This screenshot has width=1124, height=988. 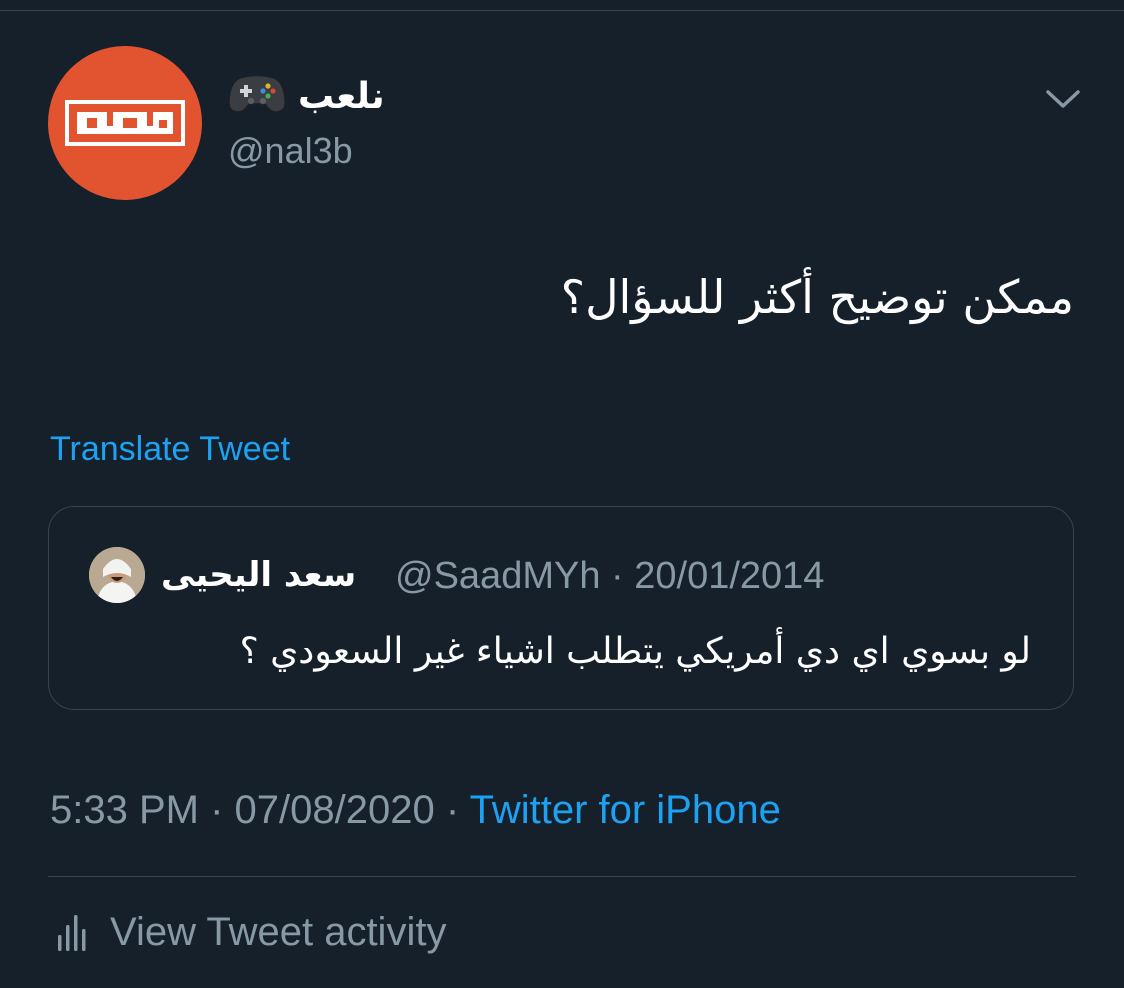 I want to click on author-display-name: نلعب, so click(x=341, y=96).